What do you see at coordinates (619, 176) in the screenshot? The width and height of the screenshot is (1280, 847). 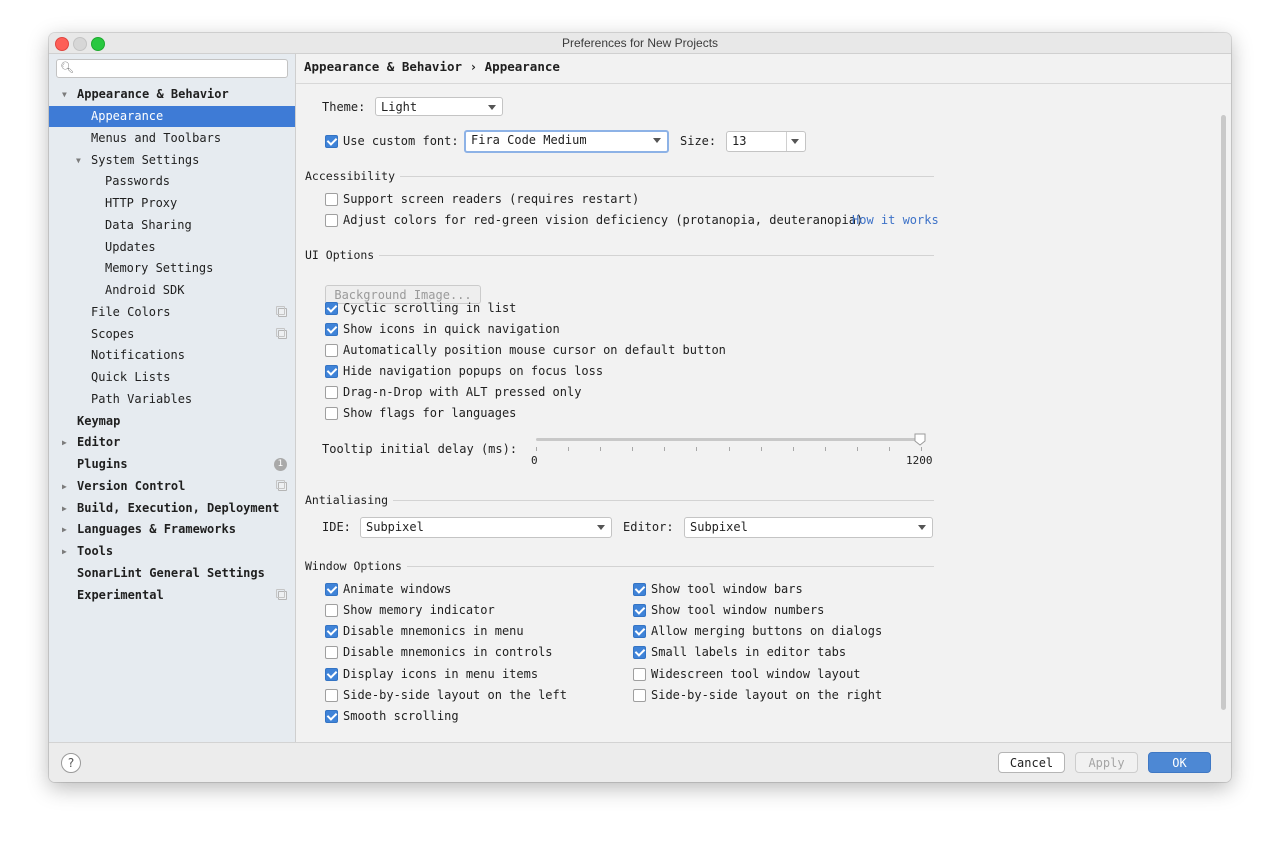 I see `accessibility-section-header: Accessibility` at bounding box center [619, 176].